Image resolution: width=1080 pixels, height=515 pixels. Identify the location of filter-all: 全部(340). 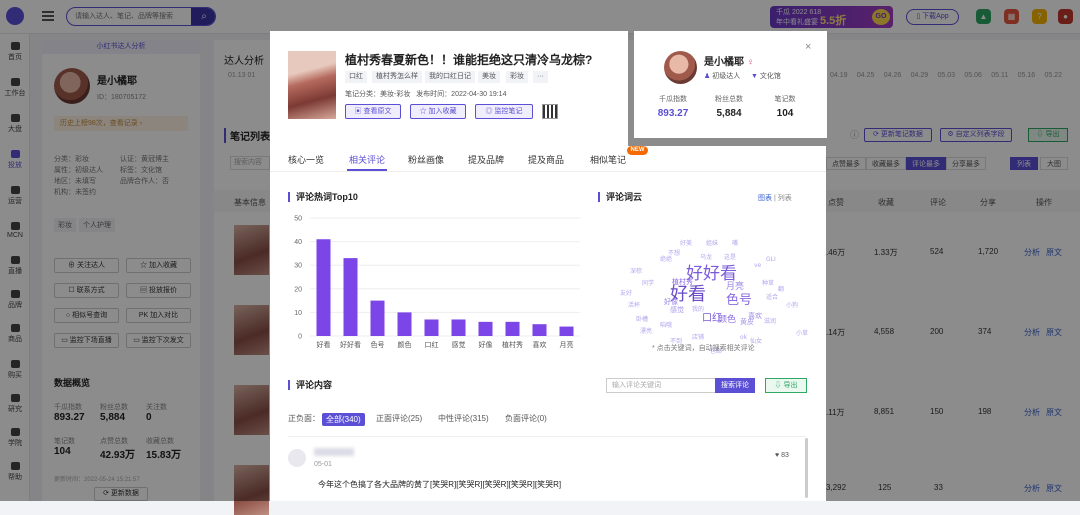
(343, 419).